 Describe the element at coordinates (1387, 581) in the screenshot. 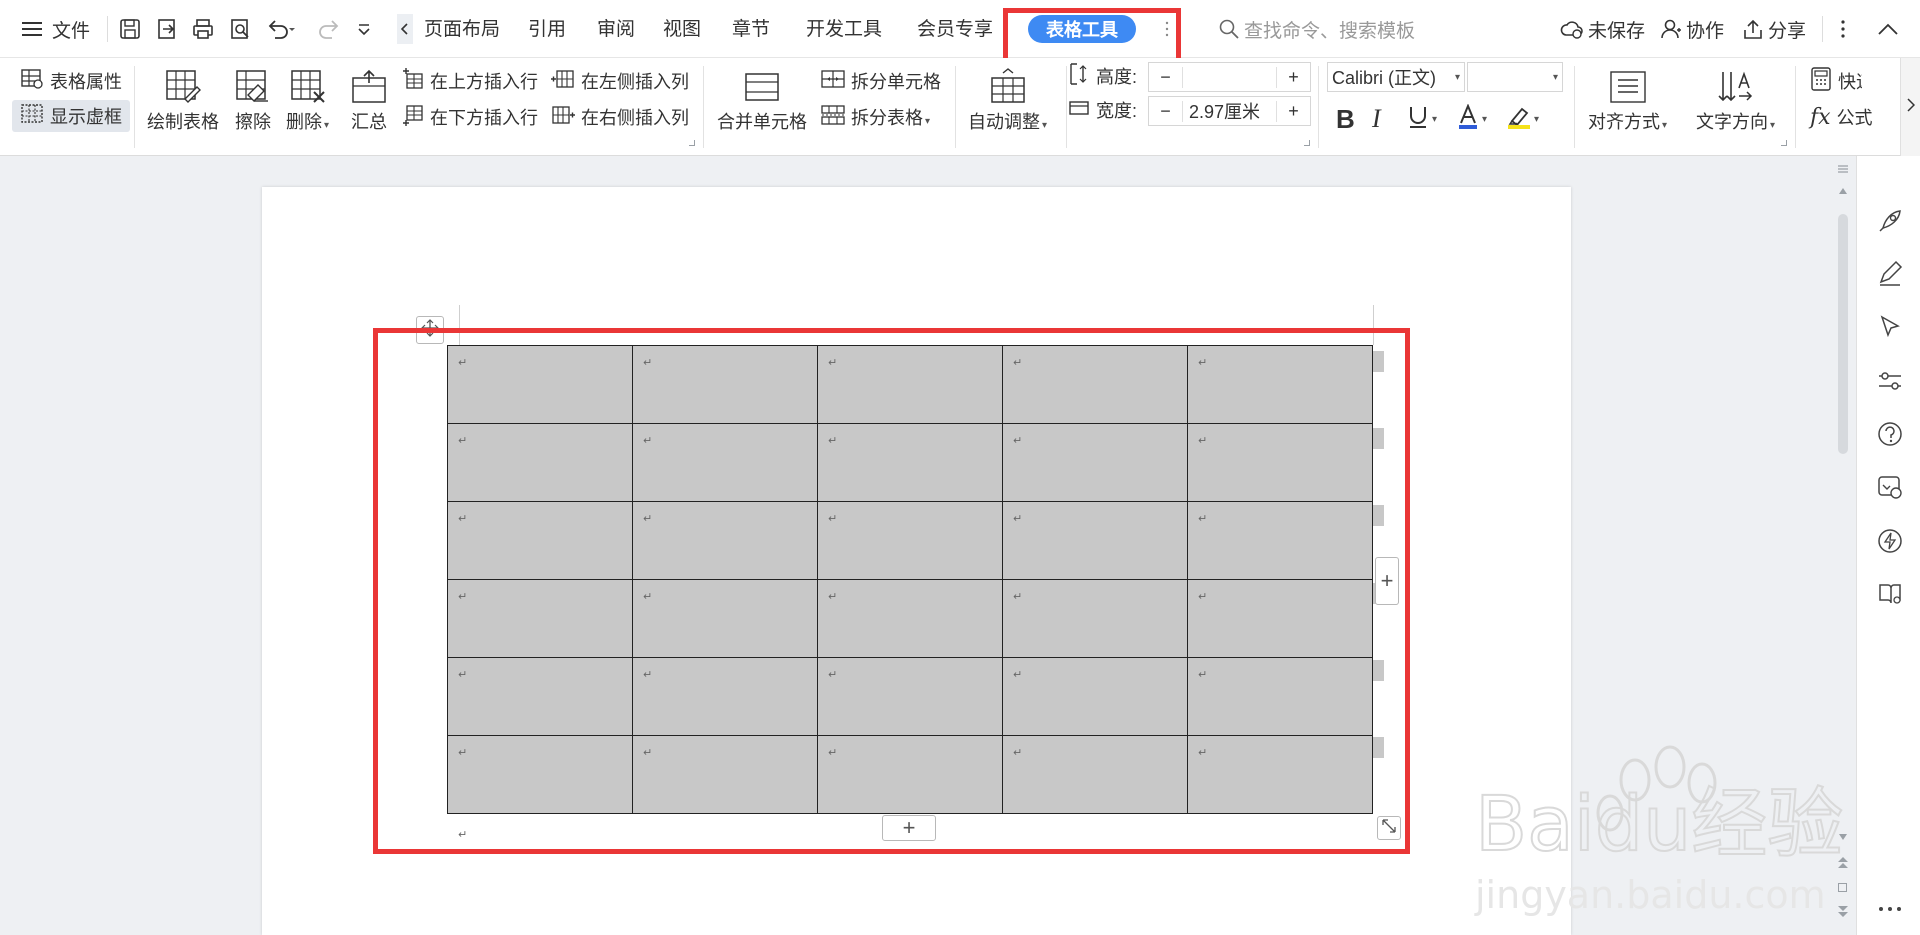

I see `add-column-button: +` at that location.